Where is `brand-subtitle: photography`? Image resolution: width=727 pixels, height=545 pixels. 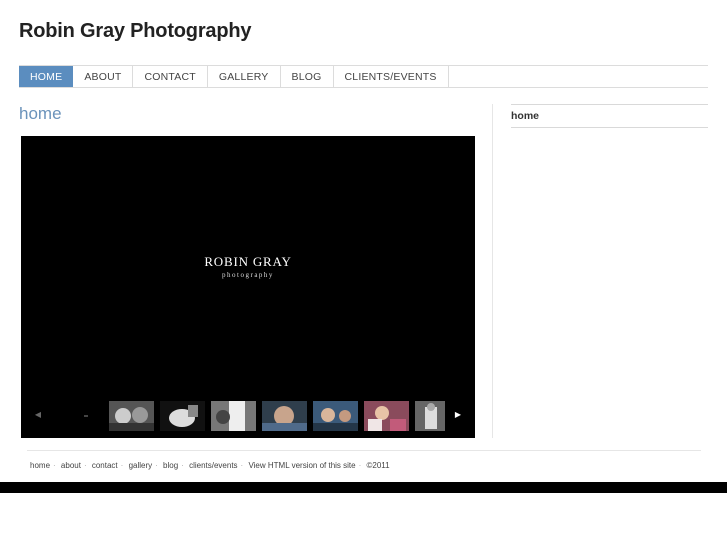
brand-subtitle: photography is located at coordinates (248, 275).